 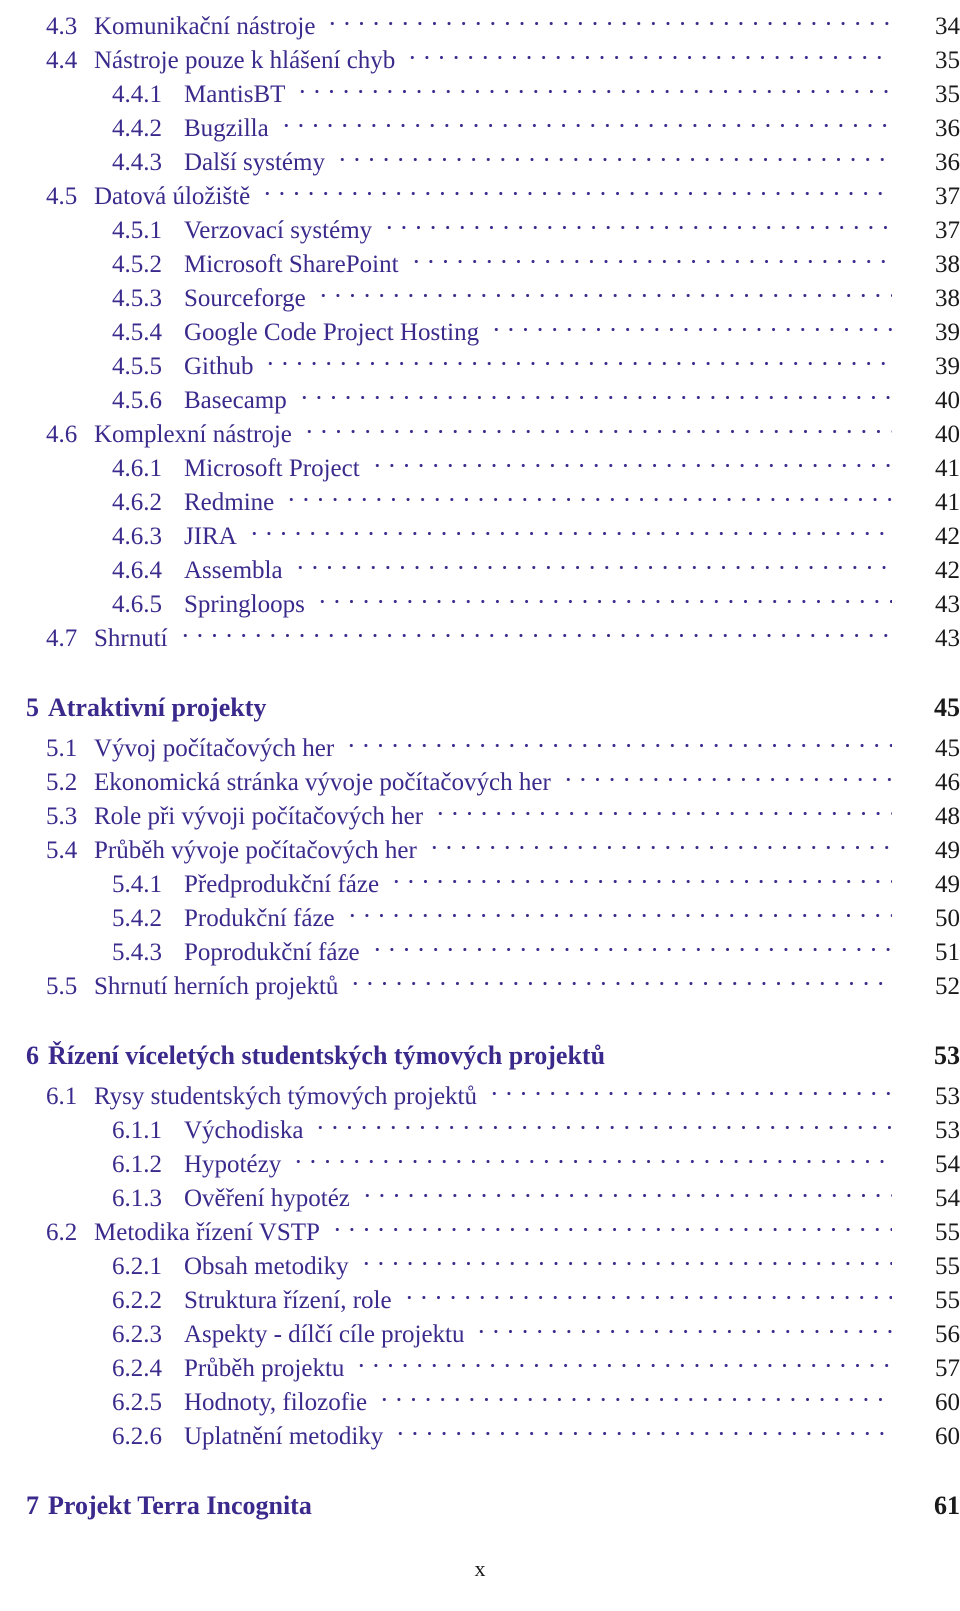 I want to click on toc-entry-number: 5.3, so click(x=62, y=816).